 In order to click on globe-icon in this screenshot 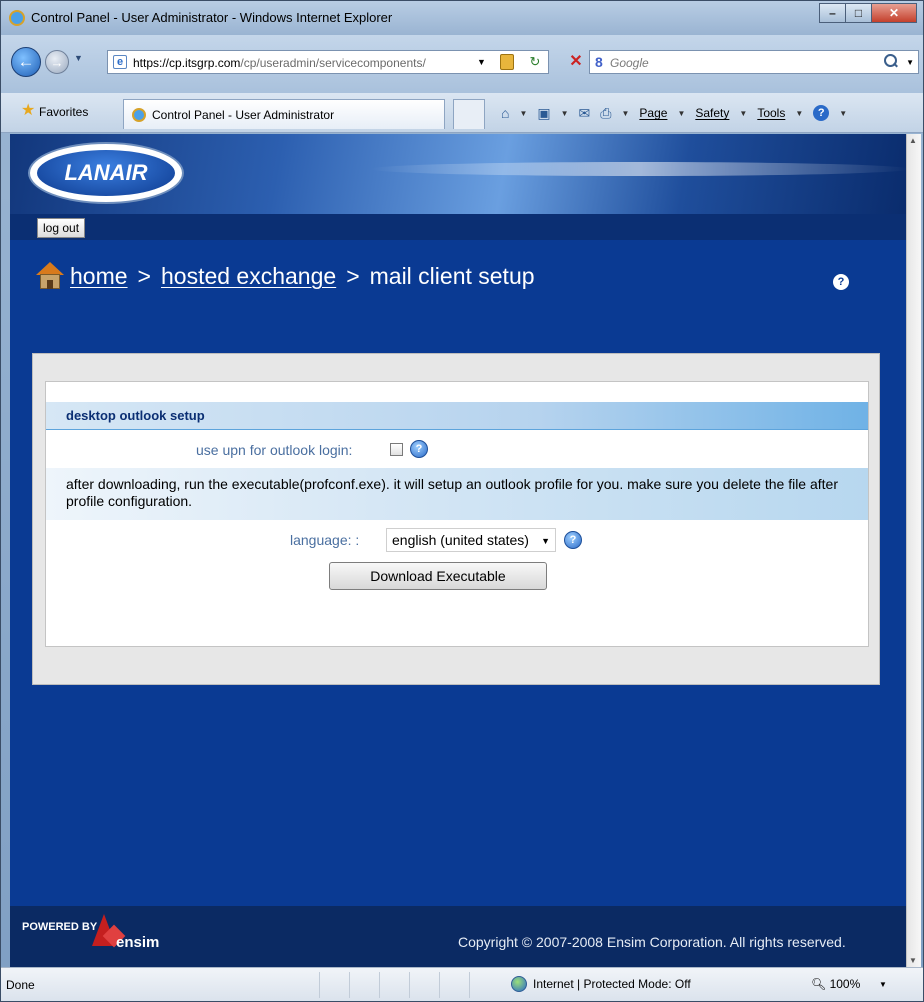, I will do `click(519, 984)`.